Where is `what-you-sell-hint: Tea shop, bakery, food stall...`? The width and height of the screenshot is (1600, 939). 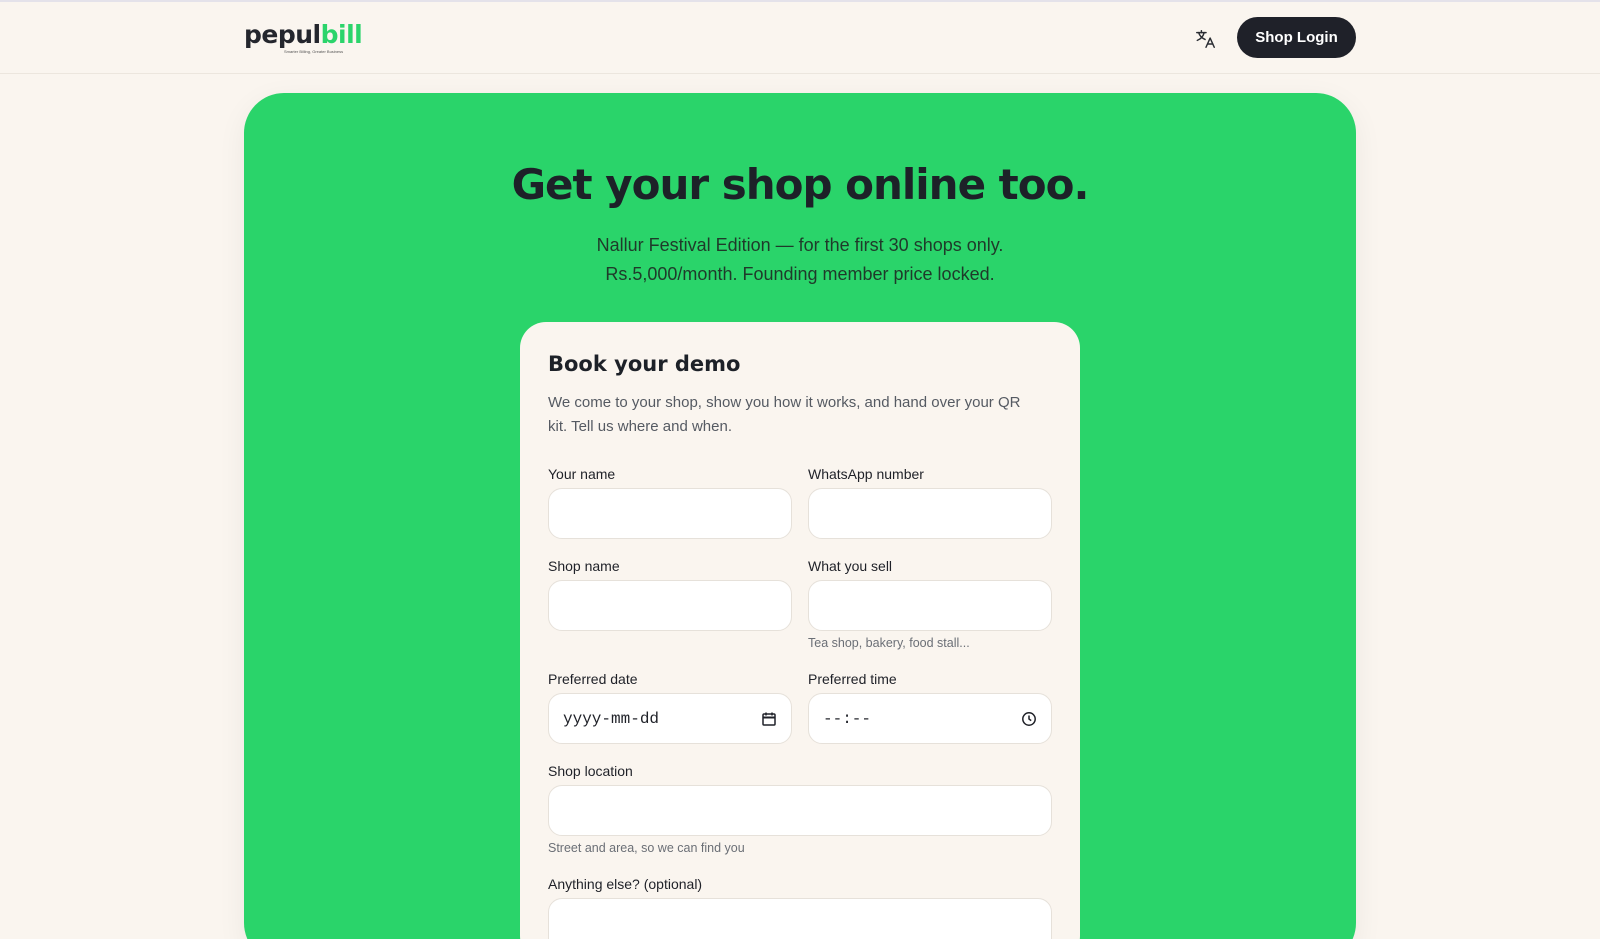 what-you-sell-hint: Tea shop, bakery, food stall... is located at coordinates (889, 643).